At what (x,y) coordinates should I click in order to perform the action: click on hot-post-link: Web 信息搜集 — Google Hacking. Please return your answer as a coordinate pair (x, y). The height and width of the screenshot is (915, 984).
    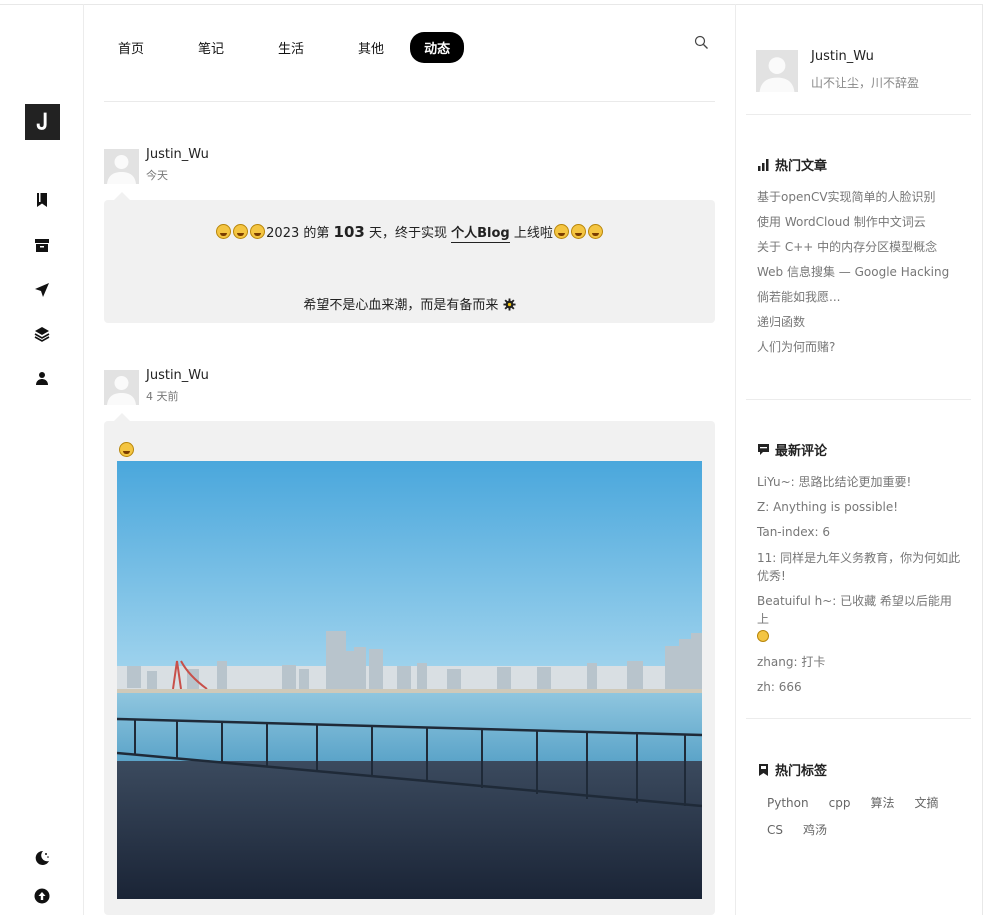
    Looking at the image, I should click on (859, 272).